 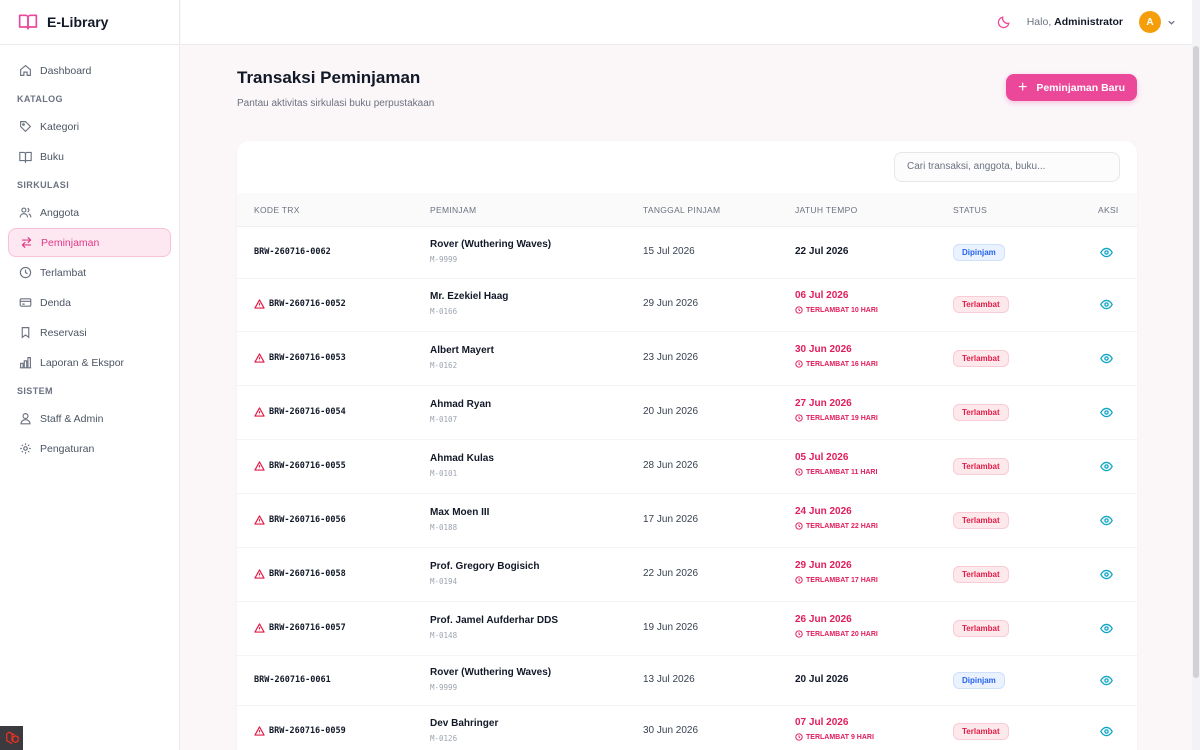 What do you see at coordinates (1022, 87) in the screenshot?
I see `plus-icon: +` at bounding box center [1022, 87].